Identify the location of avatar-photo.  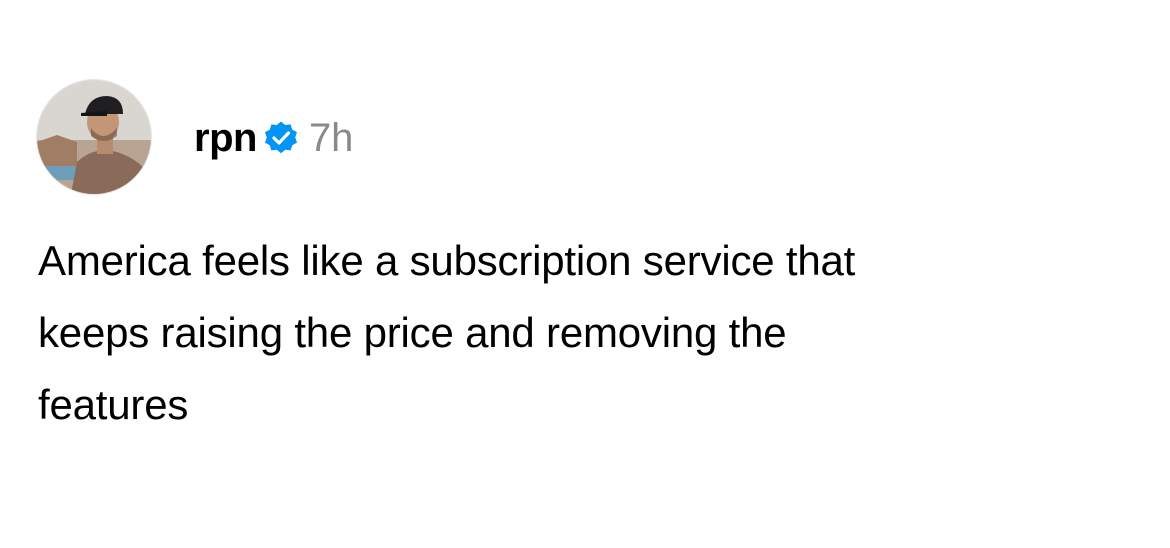
(94, 137).